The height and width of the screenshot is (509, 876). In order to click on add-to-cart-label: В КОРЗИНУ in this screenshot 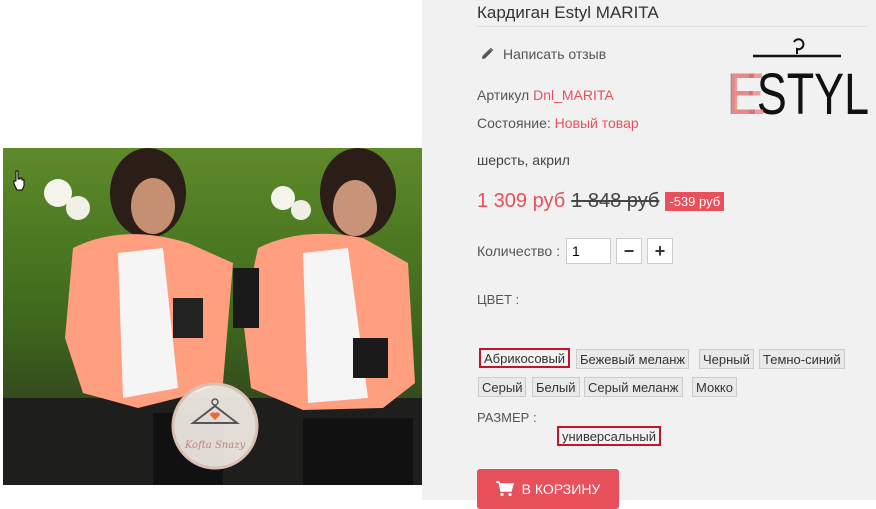, I will do `click(561, 489)`.